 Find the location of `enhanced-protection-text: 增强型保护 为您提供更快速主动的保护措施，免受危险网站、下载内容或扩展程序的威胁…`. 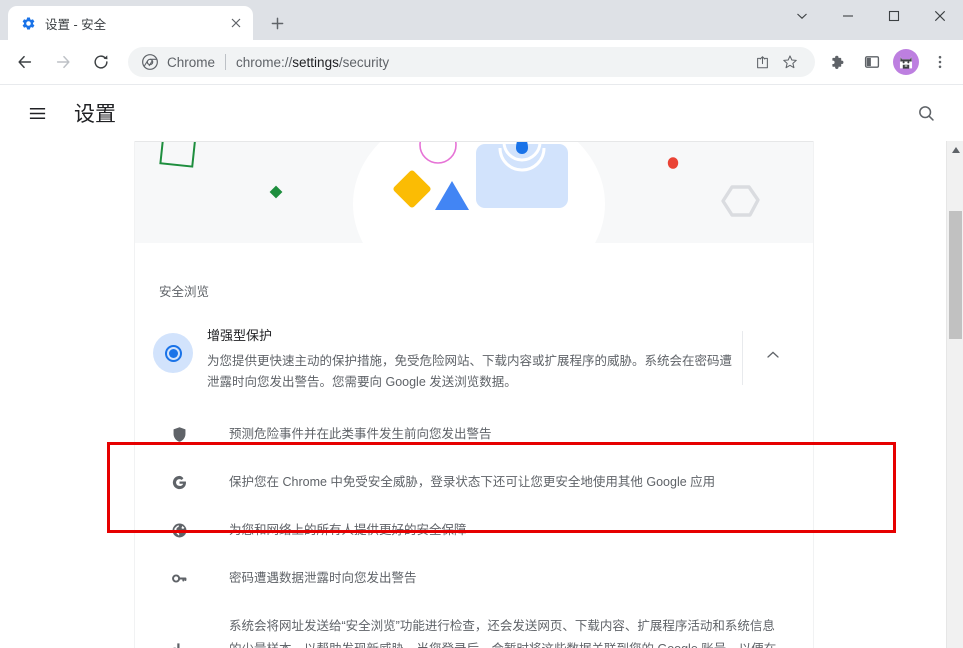

enhanced-protection-text: 增强型保护 为您提供更快速主动的保护措施，免受危险网站、下载内容或扩展程序的威胁… is located at coordinates (469, 358).